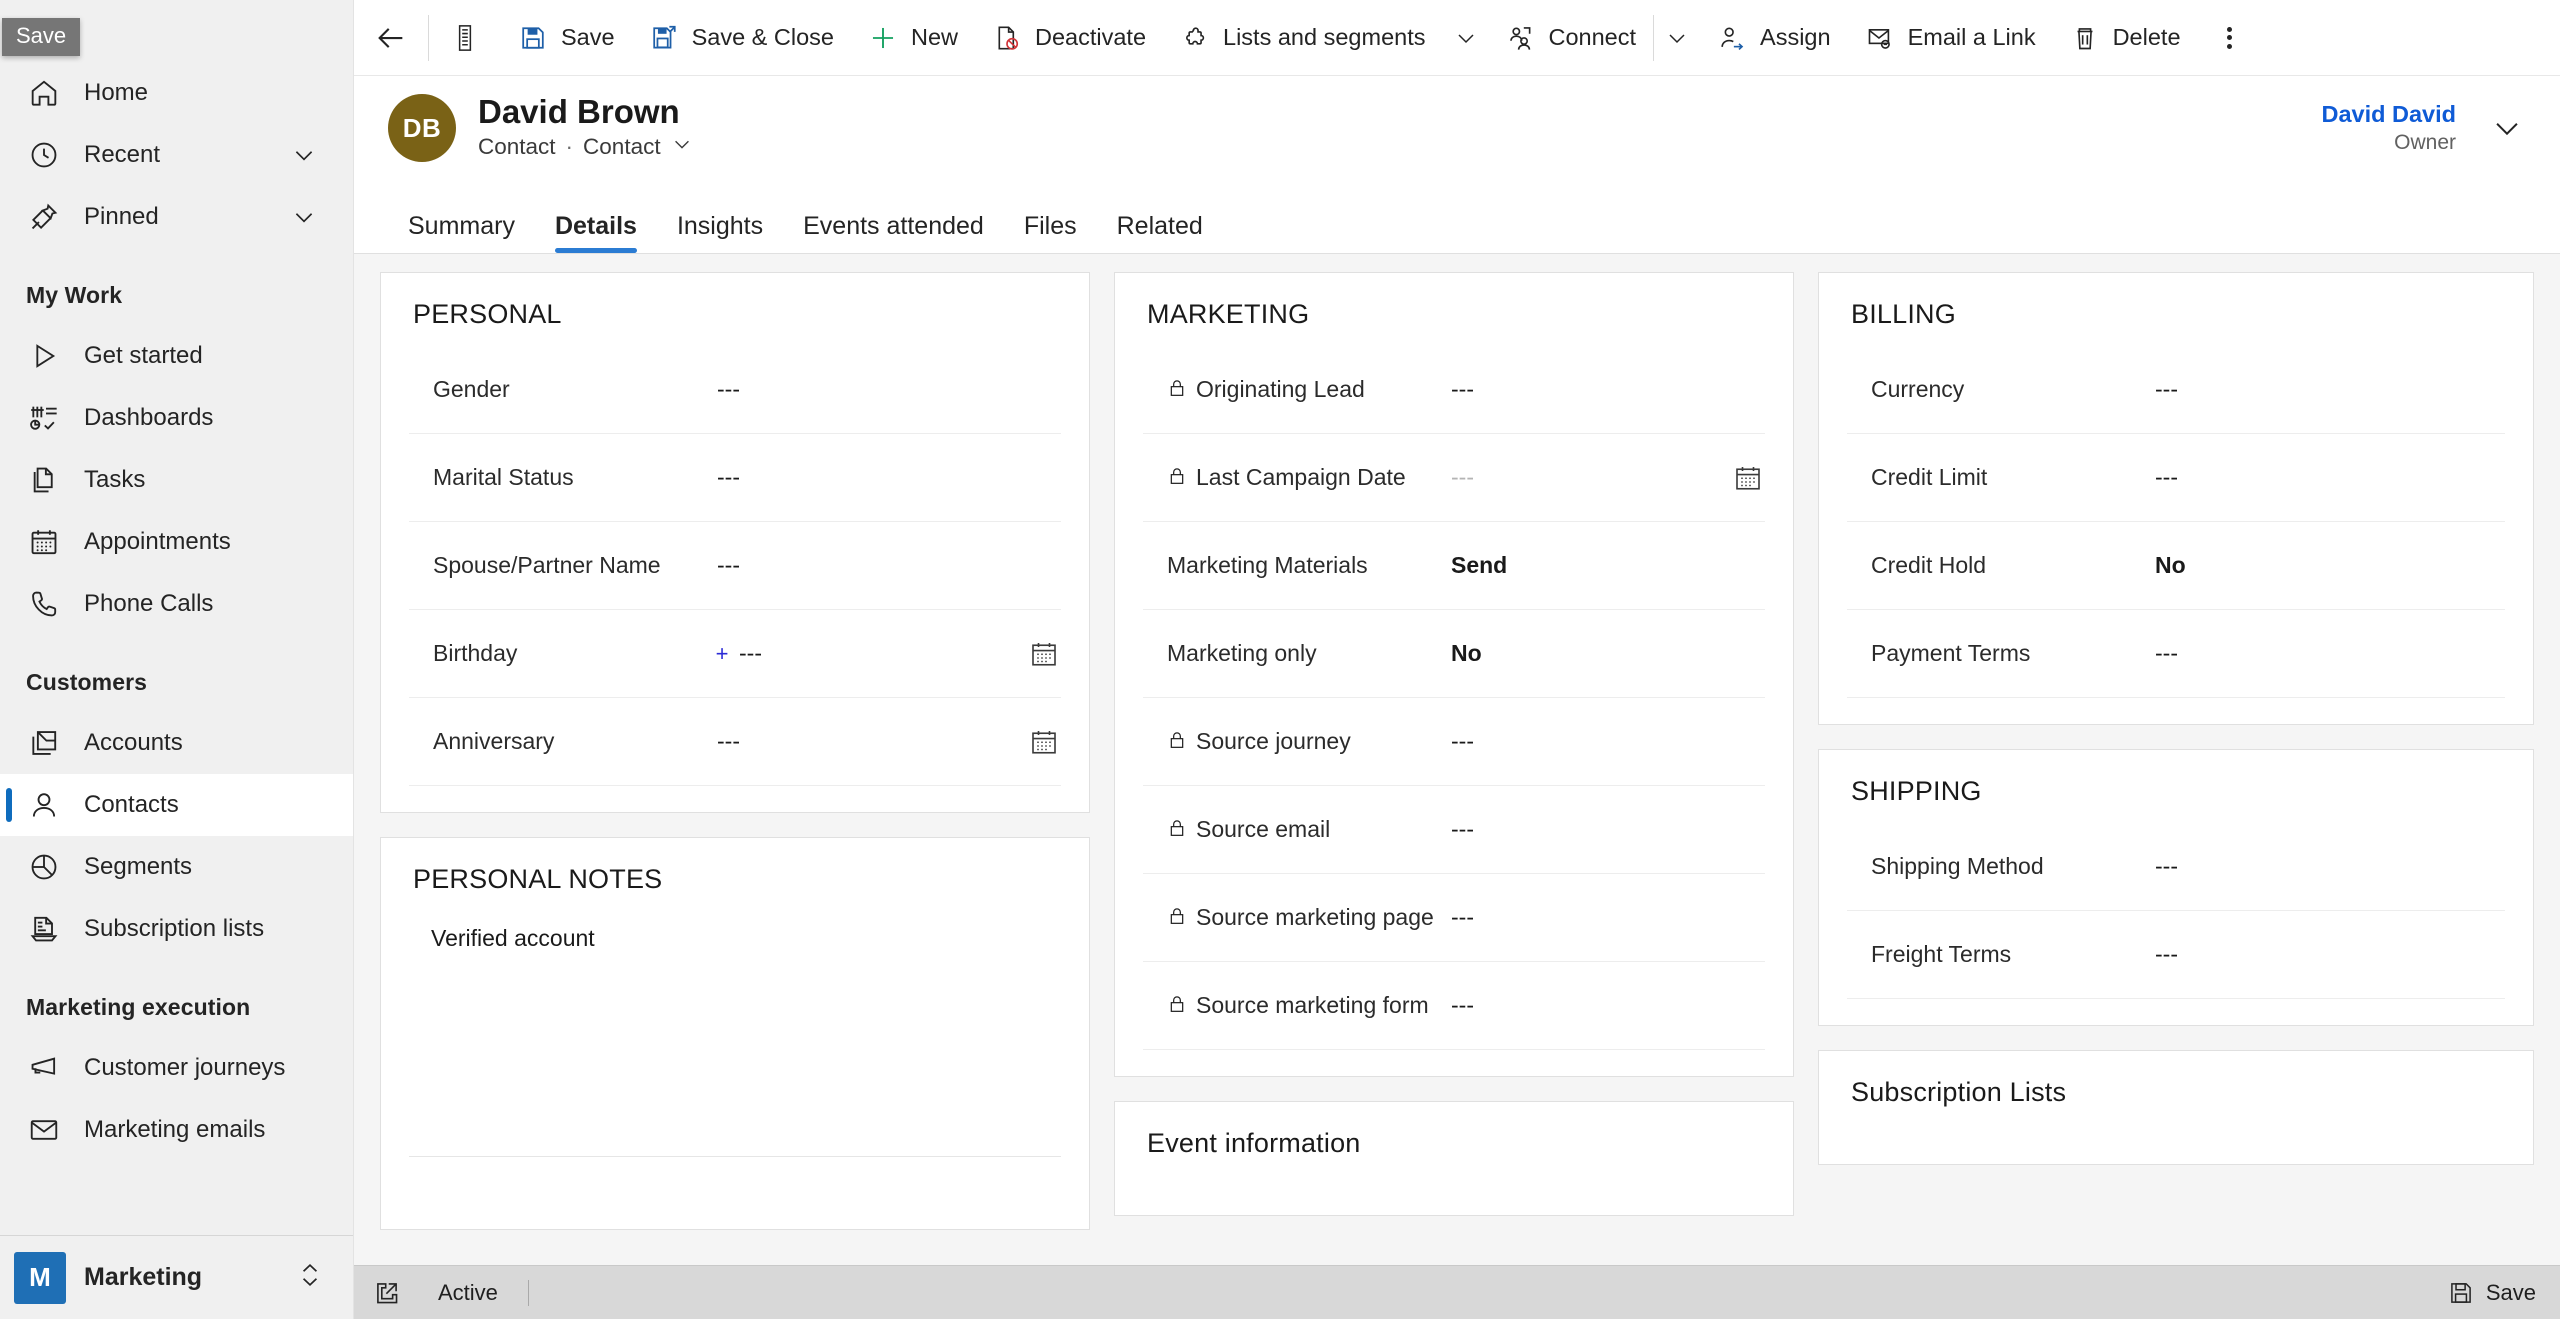 This screenshot has width=2560, height=1319. I want to click on lists-and-segments-button: Lists and segments, so click(1302, 38).